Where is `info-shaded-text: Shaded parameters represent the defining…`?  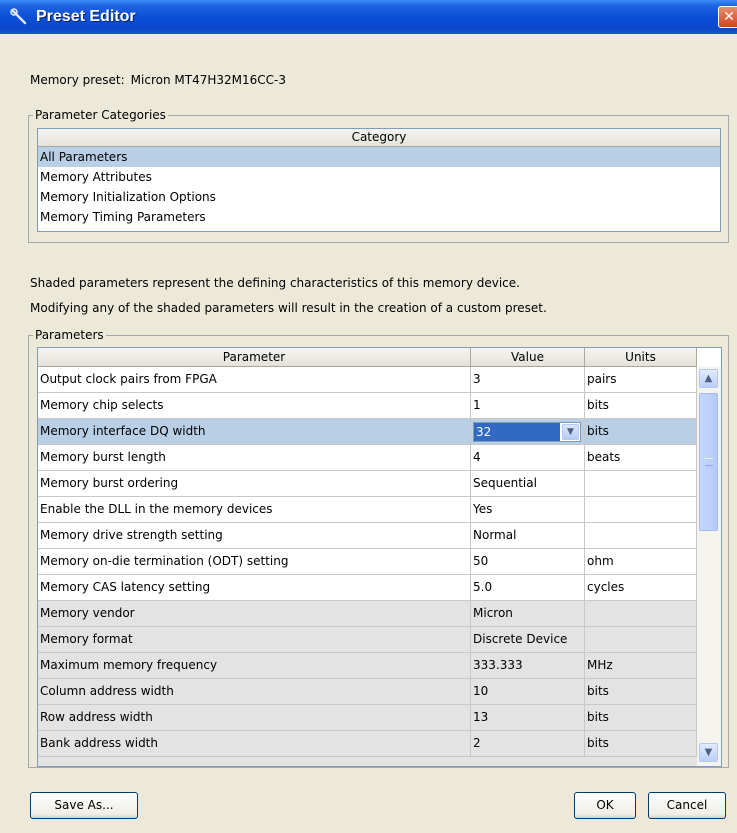
info-shaded-text: Shaded parameters represent the defining… is located at coordinates (275, 283).